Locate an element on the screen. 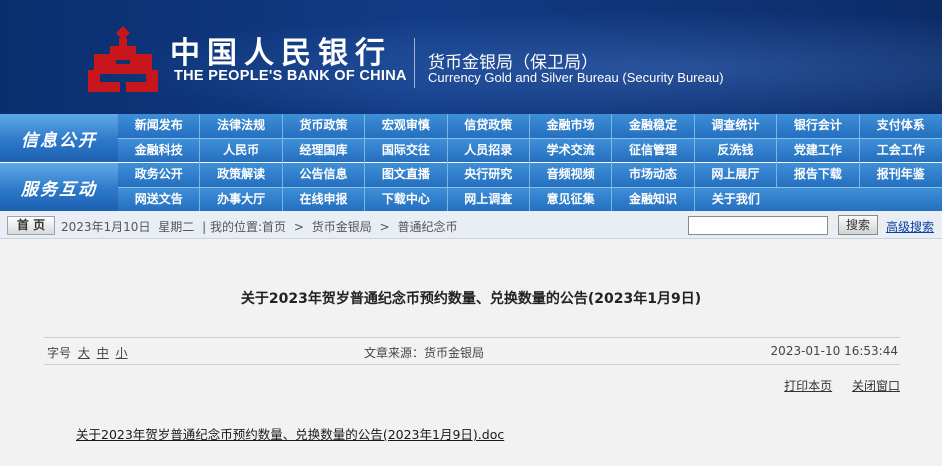 The image size is (942, 466). nav-item-financial-market: 金融市场 is located at coordinates (571, 126).